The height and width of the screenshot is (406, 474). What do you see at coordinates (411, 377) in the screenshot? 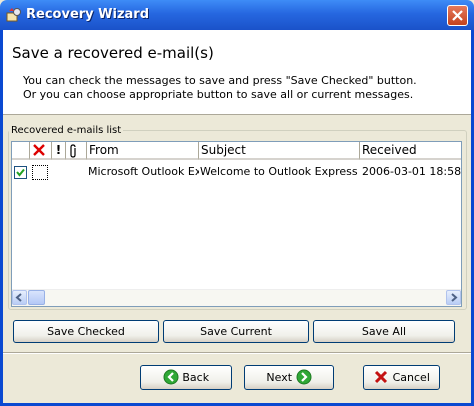
I see `cancel-label: Cancel` at bounding box center [411, 377].